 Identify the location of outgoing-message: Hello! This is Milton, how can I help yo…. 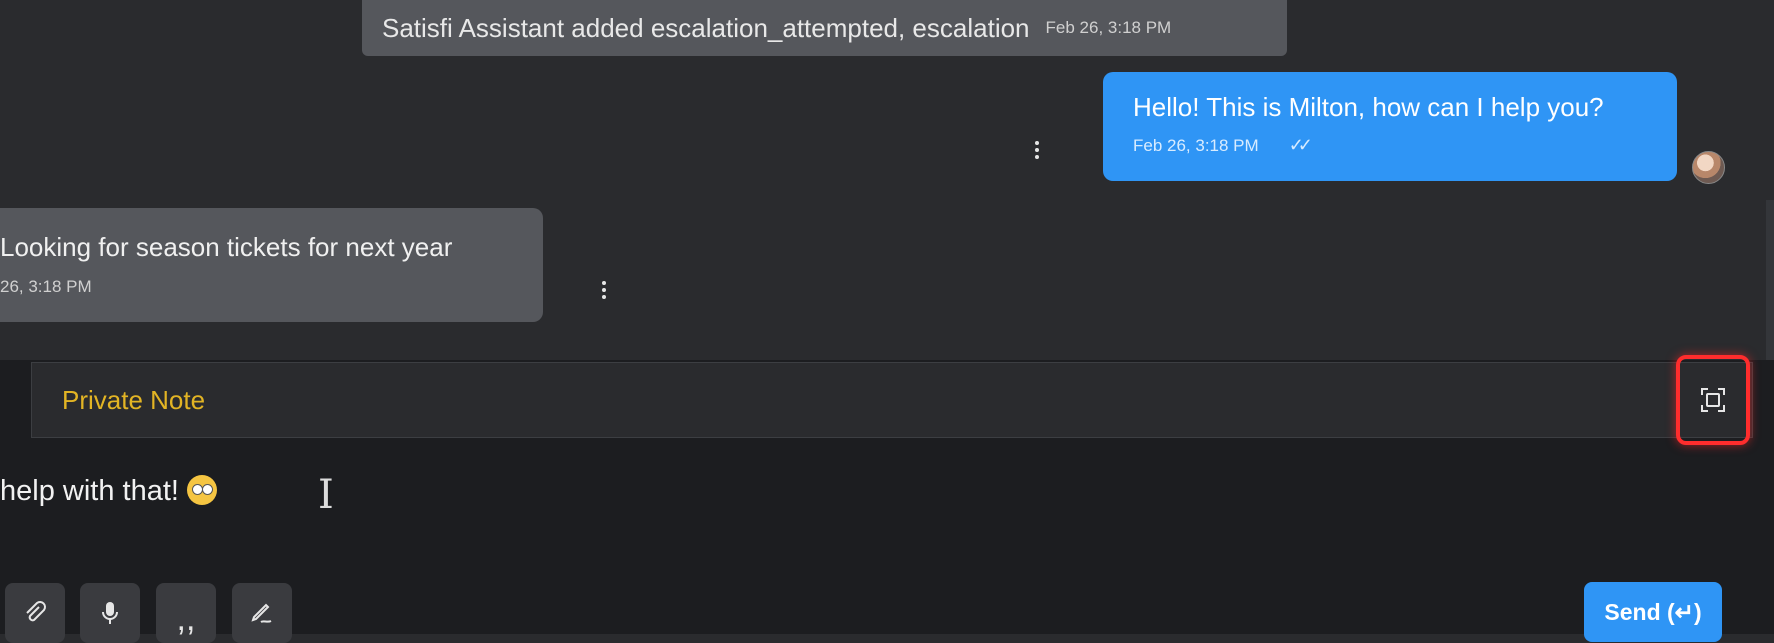
(1390, 126).